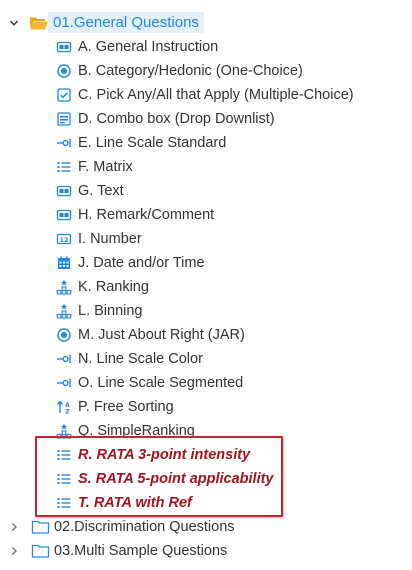  I want to click on tree-item: E. Line Scale Standard, so click(206, 143).